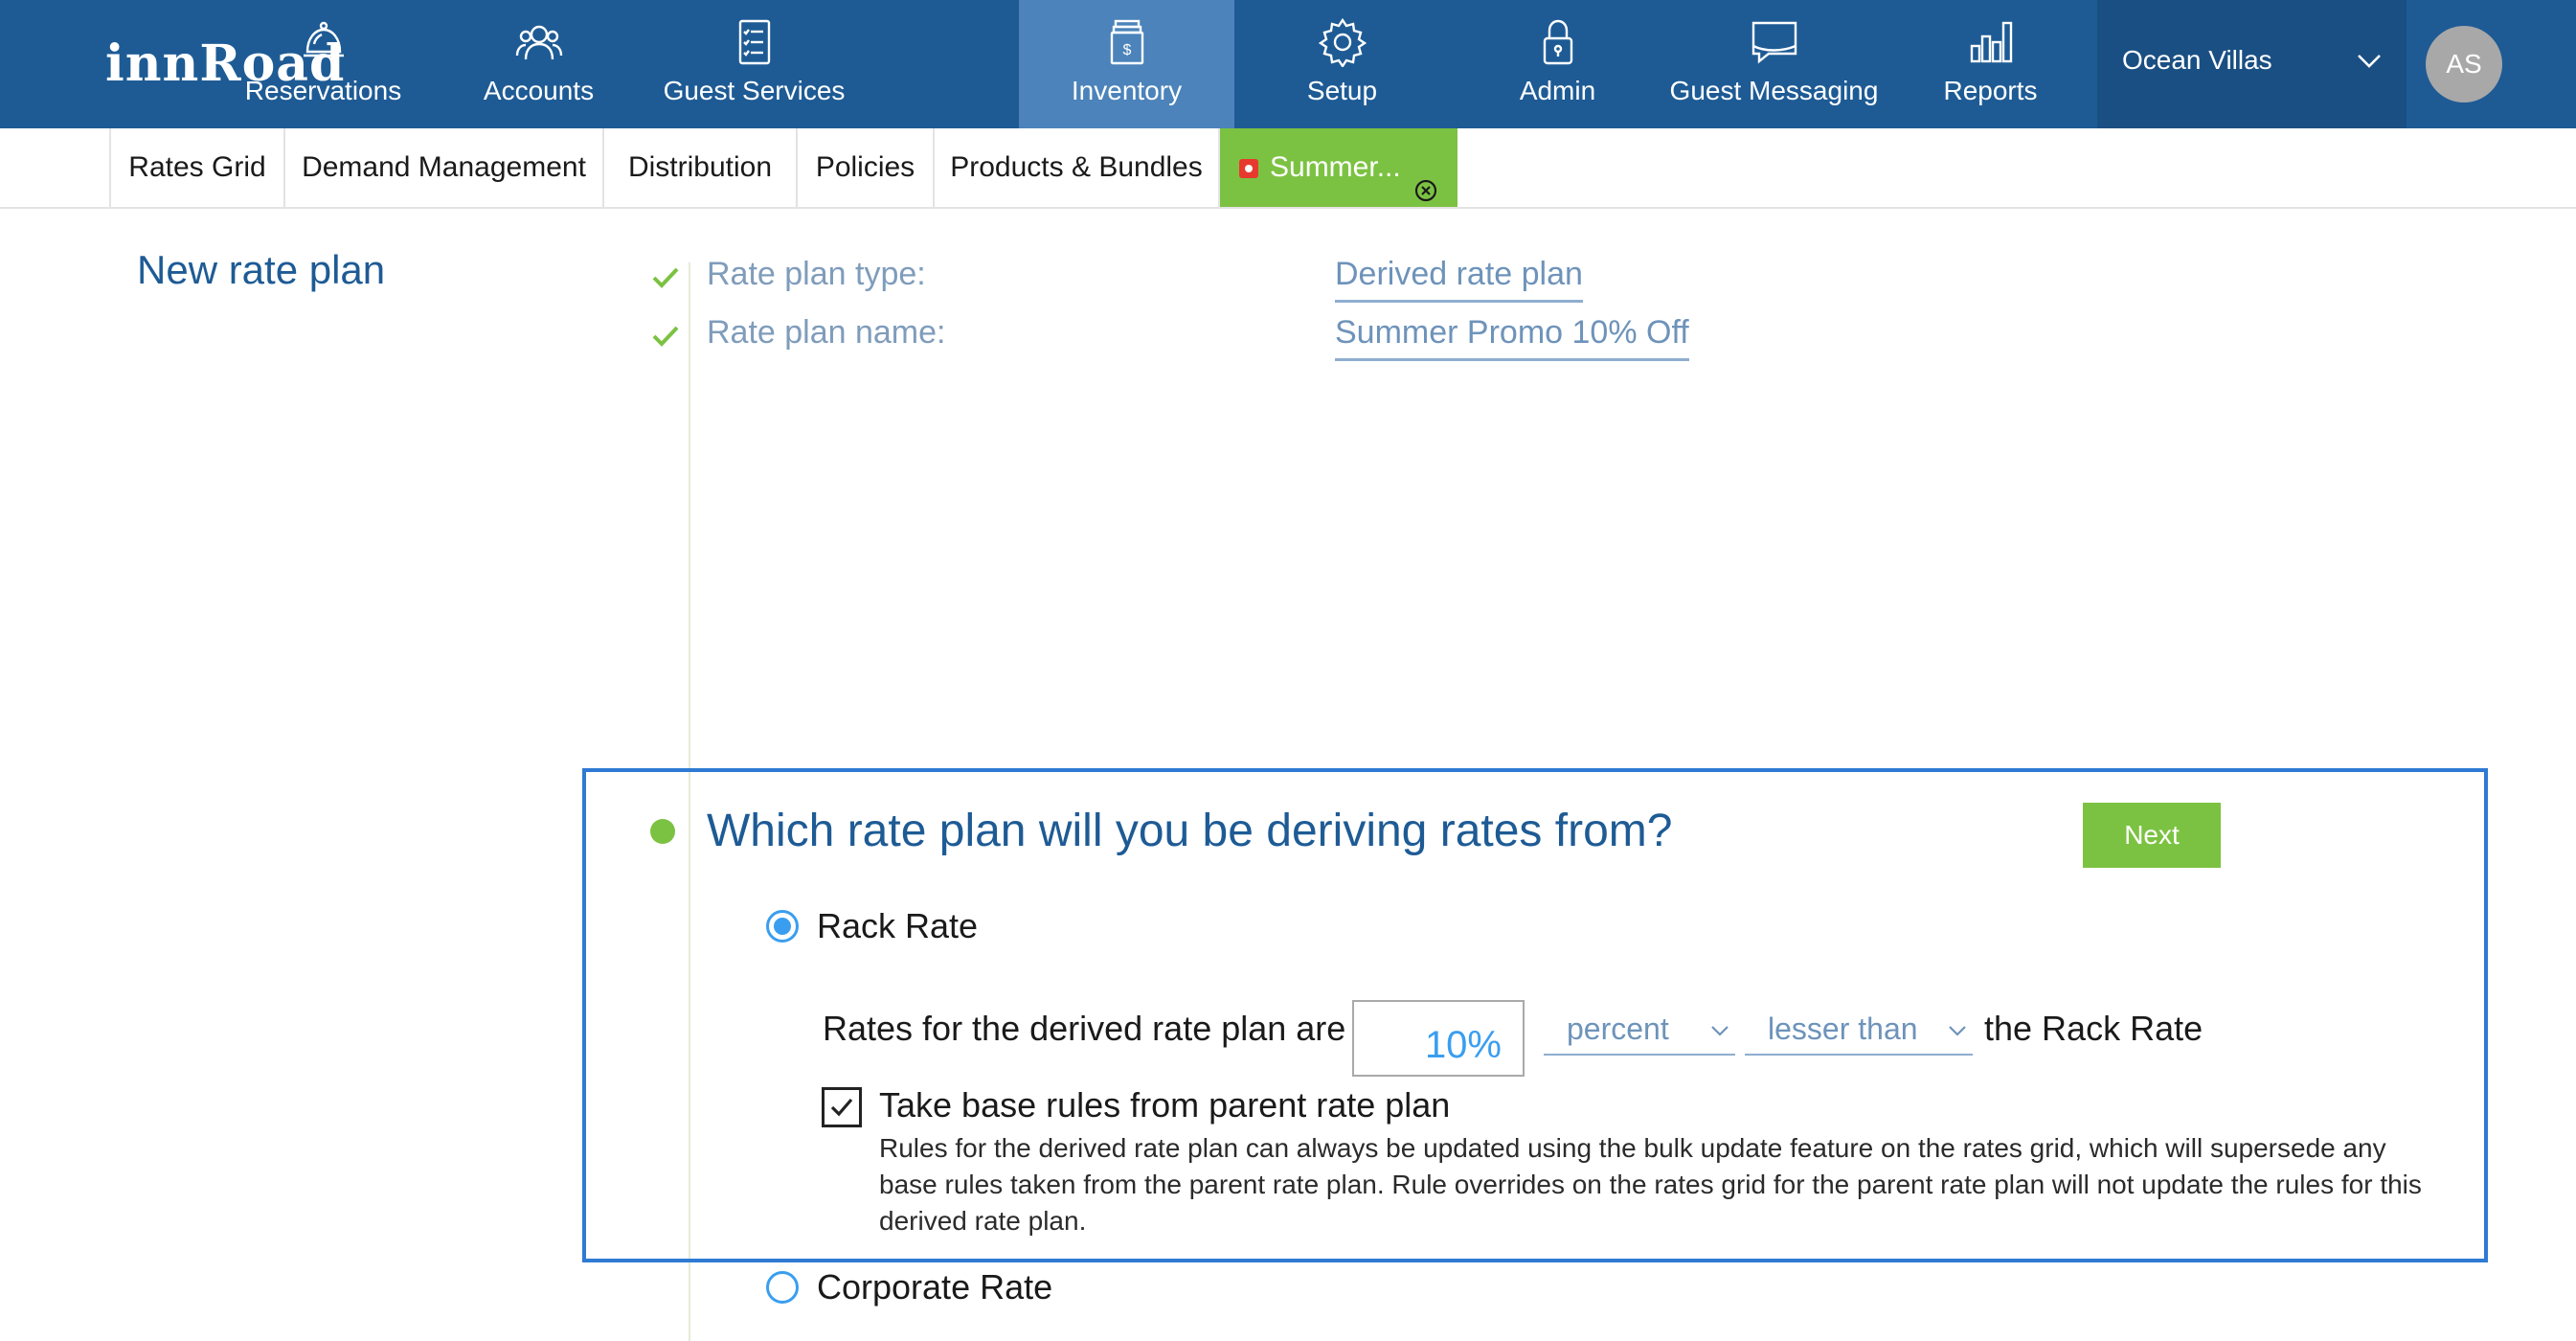  What do you see at coordinates (1557, 90) in the screenshot?
I see `nav-admin-label: Admin` at bounding box center [1557, 90].